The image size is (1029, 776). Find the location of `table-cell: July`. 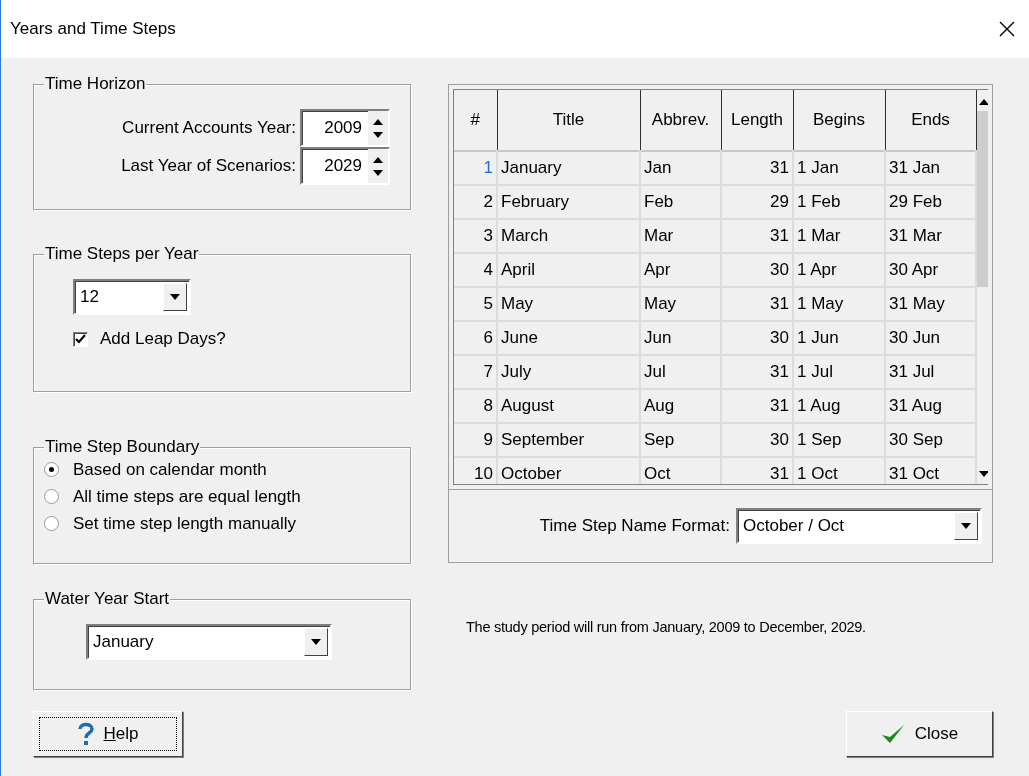

table-cell: July is located at coordinates (568, 372).